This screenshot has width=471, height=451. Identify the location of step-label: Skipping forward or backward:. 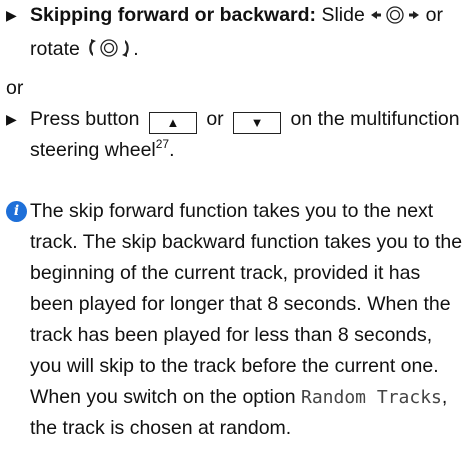
(173, 15).